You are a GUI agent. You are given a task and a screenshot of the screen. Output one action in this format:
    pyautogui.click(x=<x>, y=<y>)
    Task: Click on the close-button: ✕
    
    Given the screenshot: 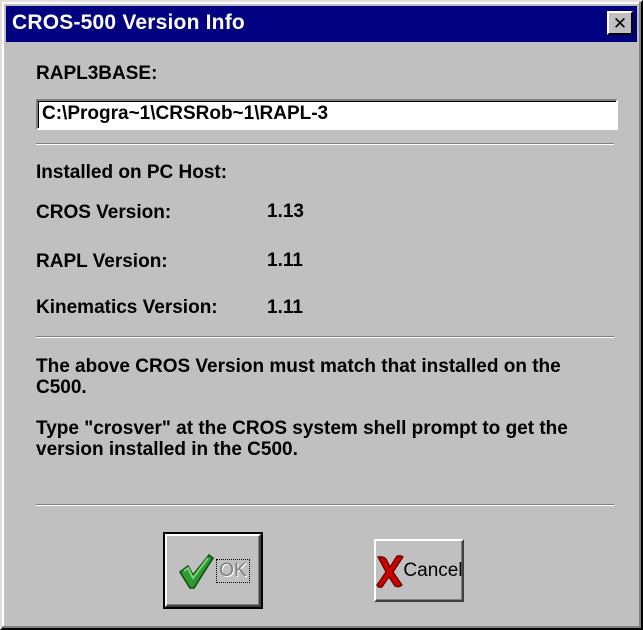 What is the action you would take?
    pyautogui.click(x=620, y=23)
    